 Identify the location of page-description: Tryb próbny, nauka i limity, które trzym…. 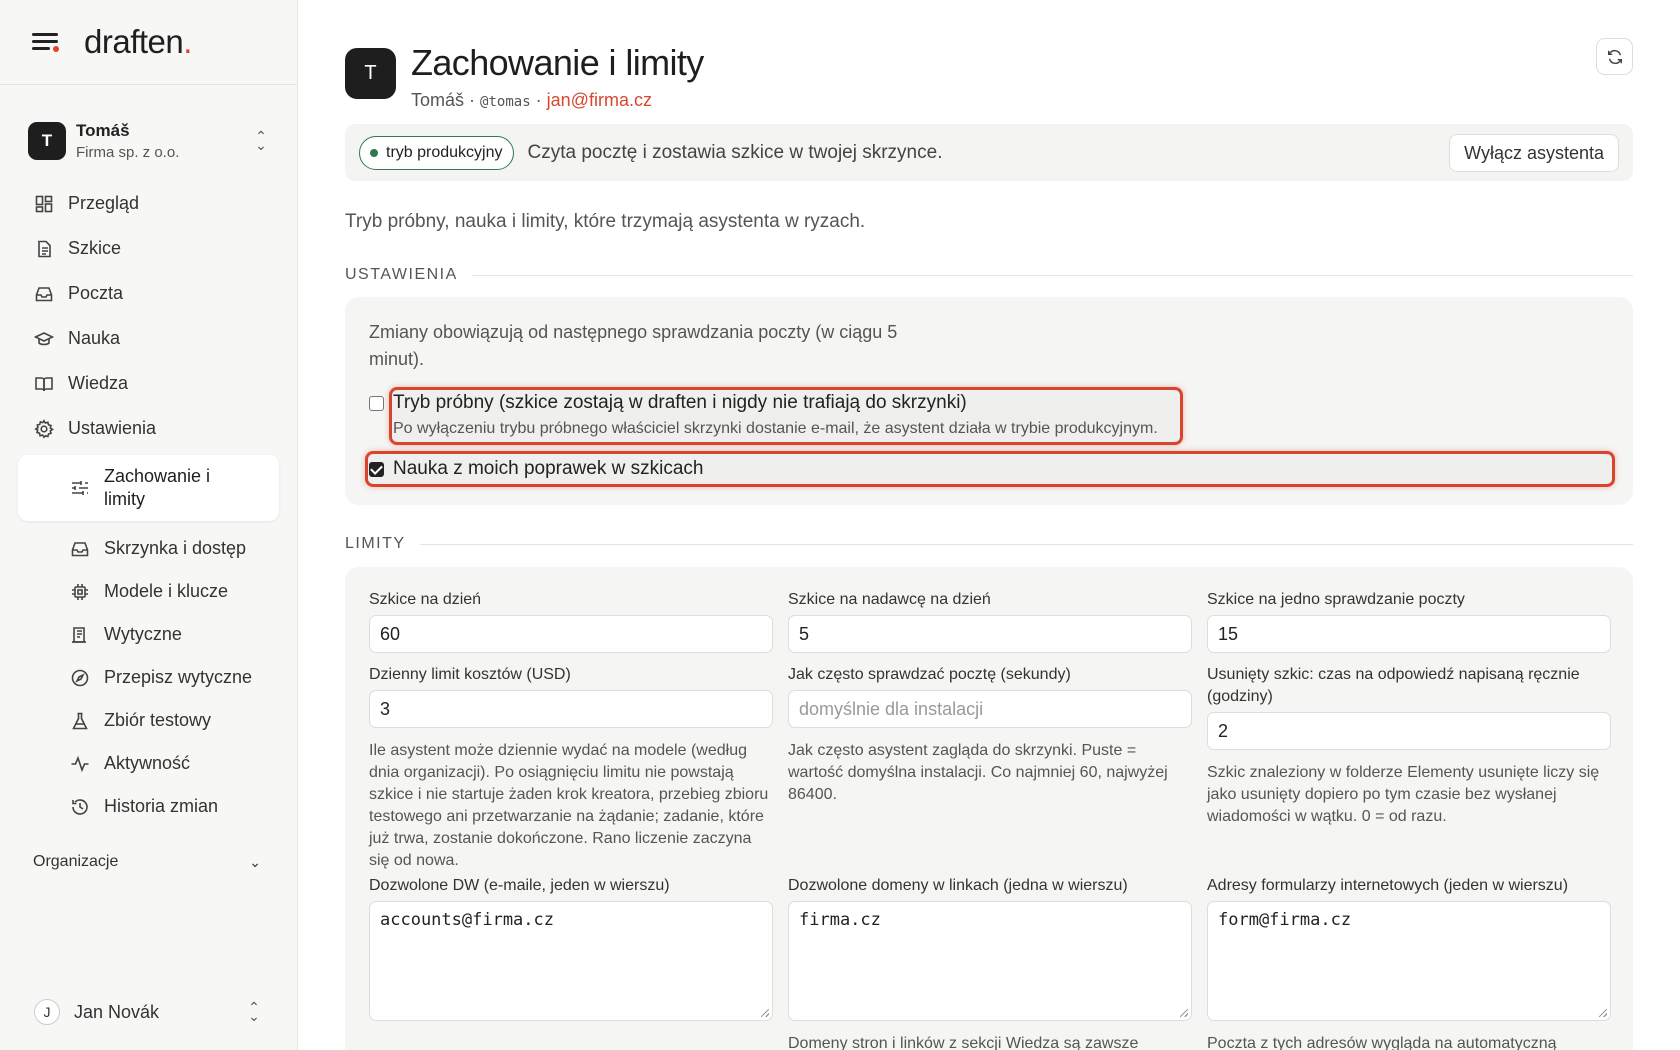
(605, 221).